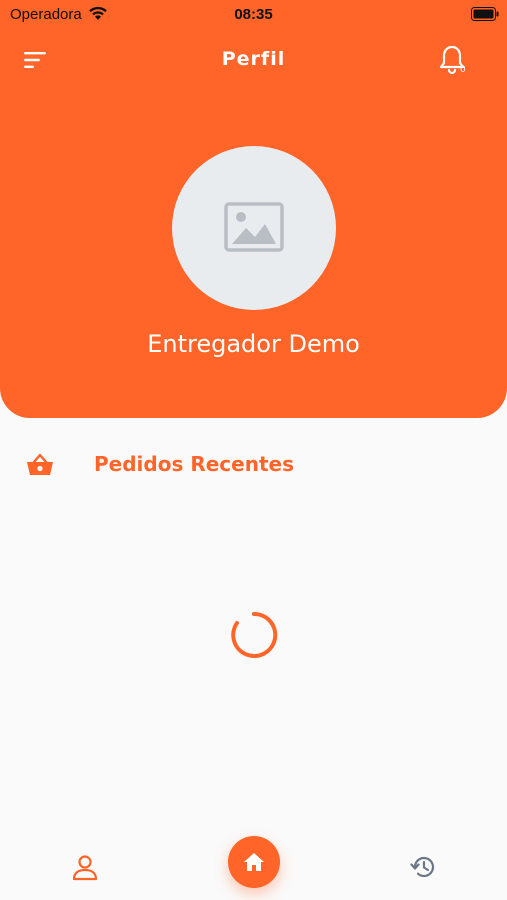 This screenshot has height=900, width=507. What do you see at coordinates (40, 464) in the screenshot?
I see `basket-icon` at bounding box center [40, 464].